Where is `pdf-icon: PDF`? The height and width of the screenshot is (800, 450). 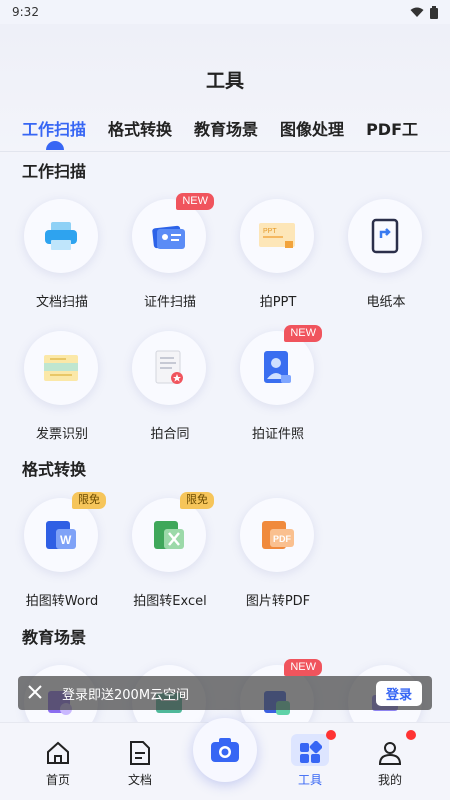 pdf-icon: PDF is located at coordinates (277, 535).